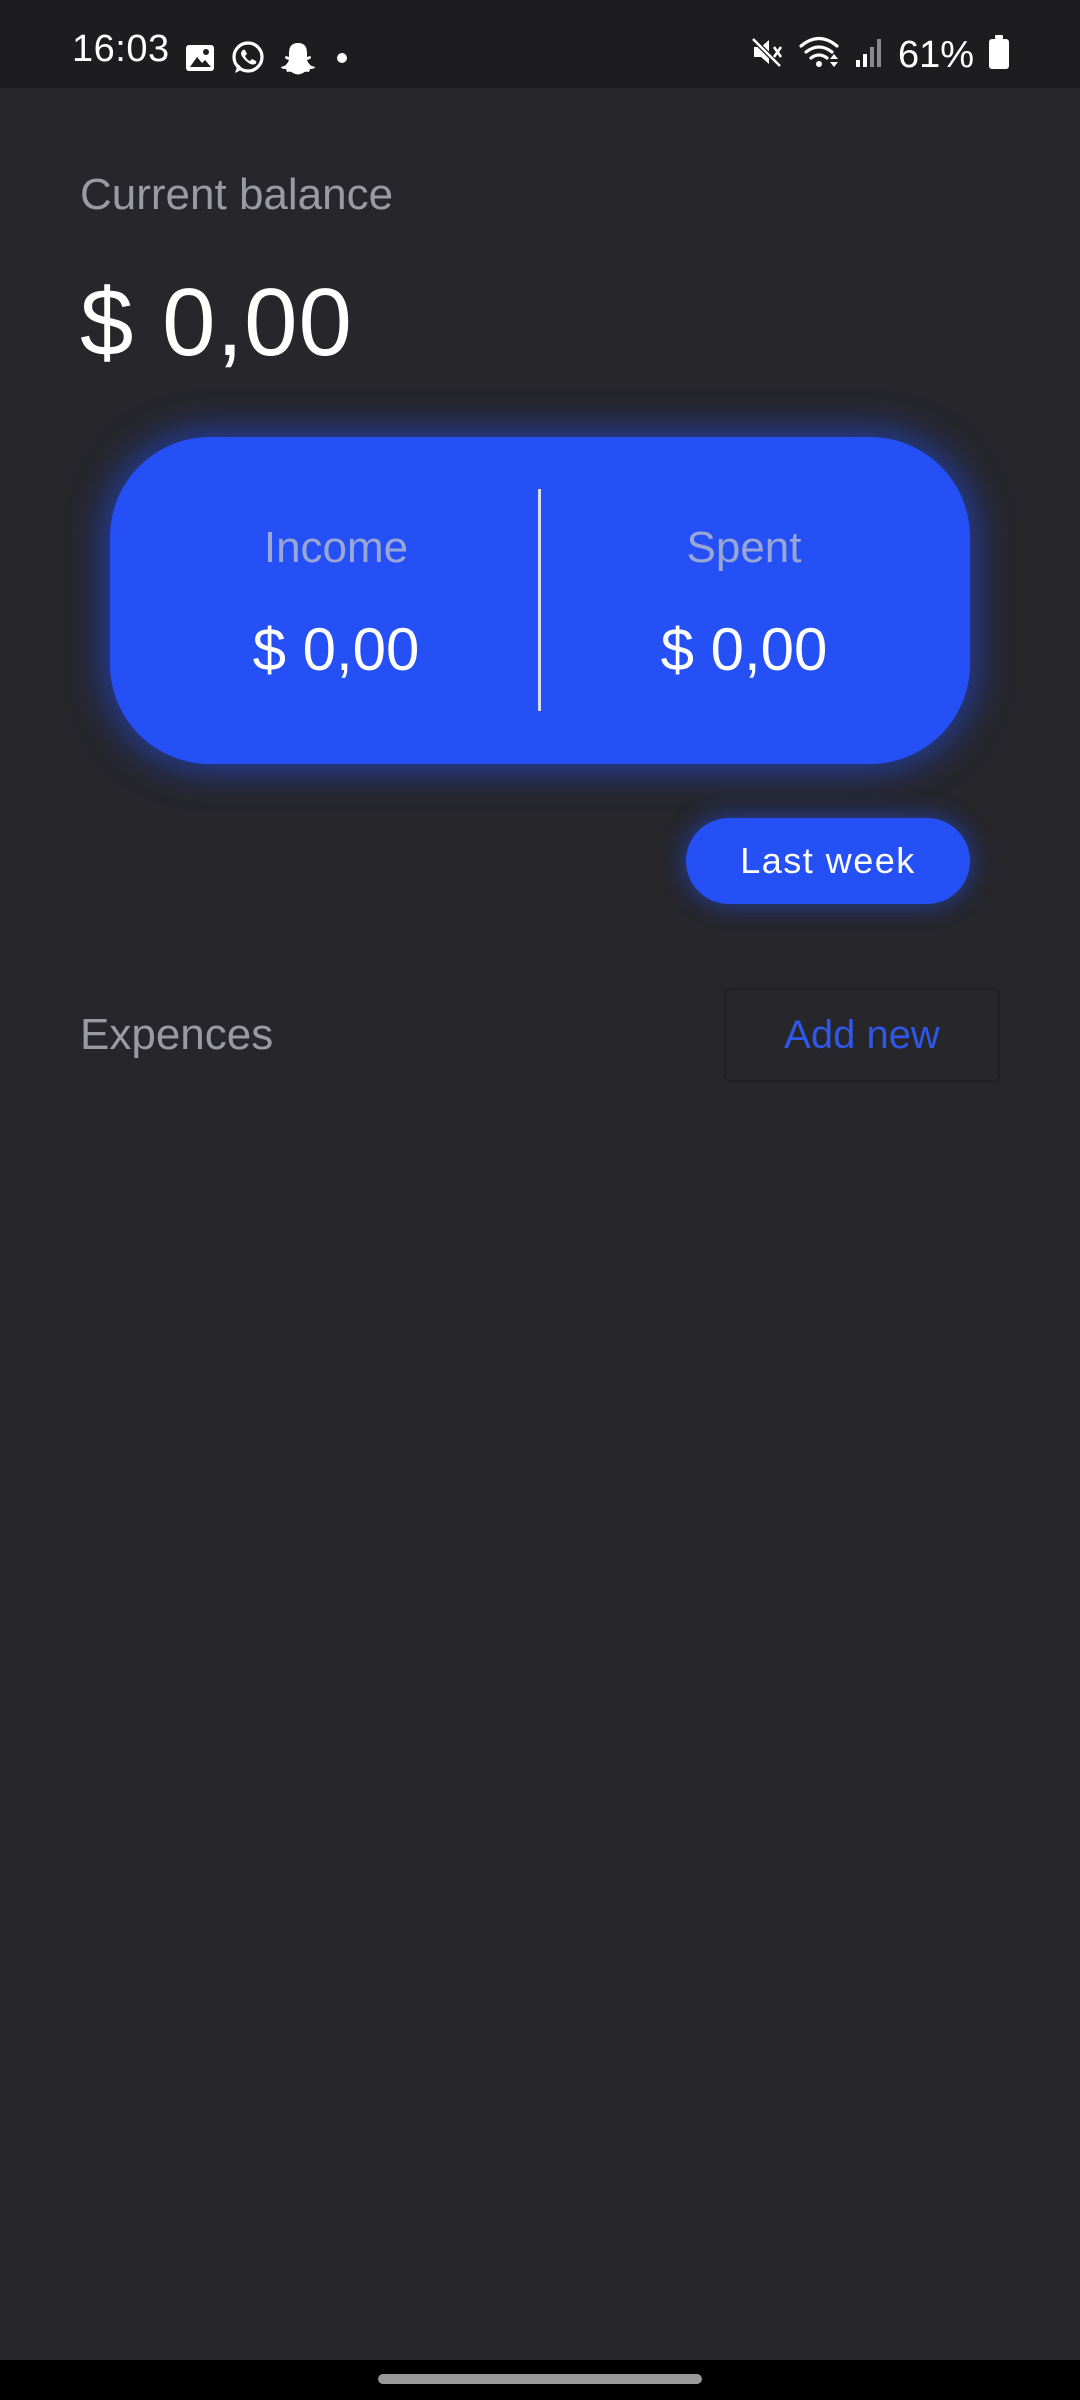 This screenshot has height=2400, width=1080. Describe the element at coordinates (755, 600) in the screenshot. I see `spent-section: Spent $ 0,00` at that location.